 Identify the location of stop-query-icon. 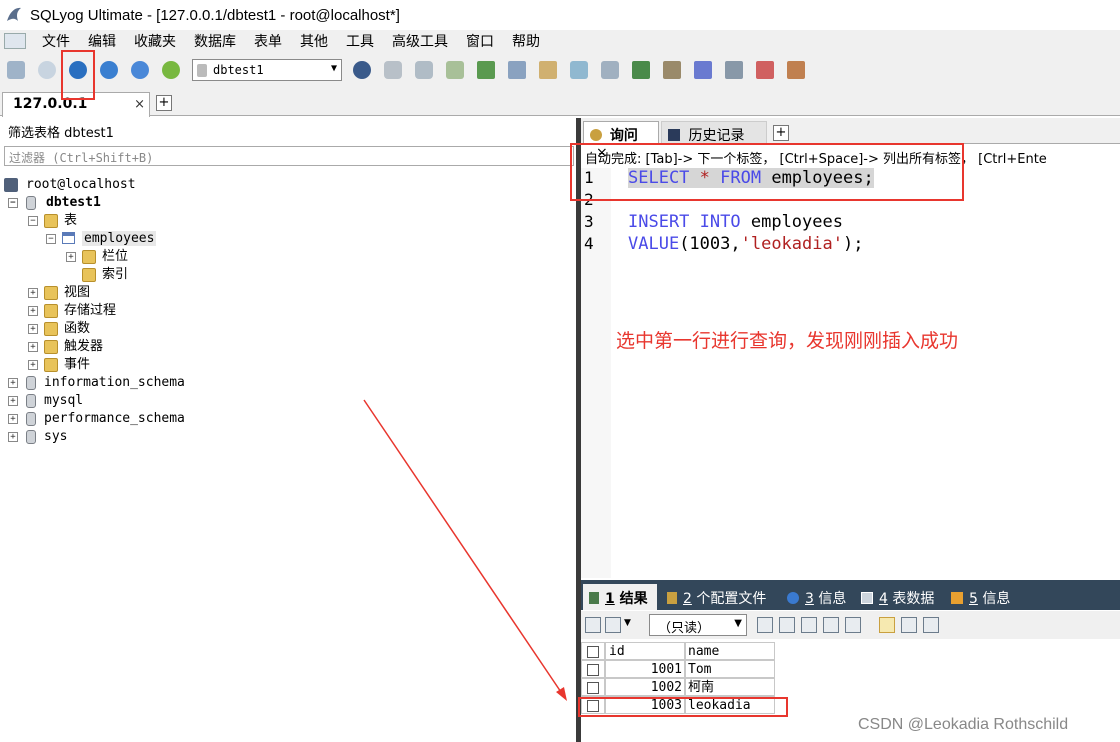
(140, 70).